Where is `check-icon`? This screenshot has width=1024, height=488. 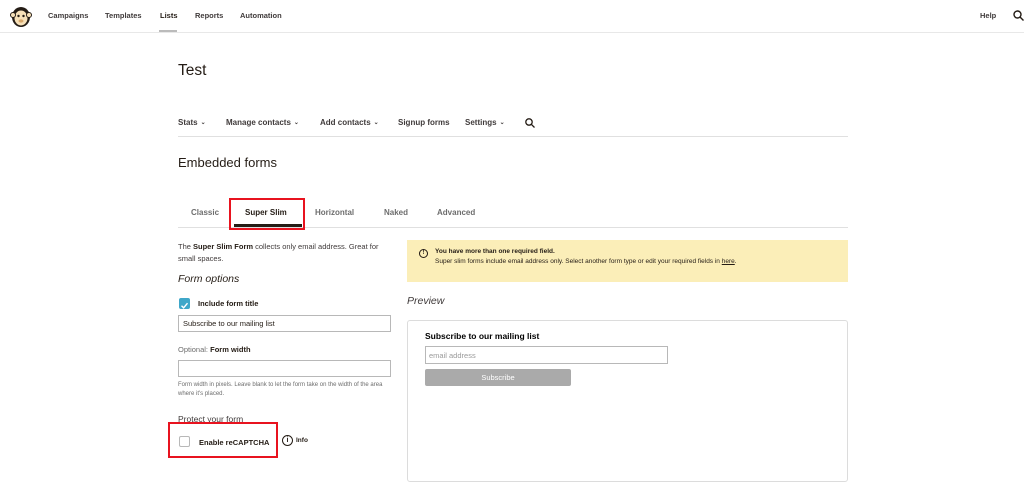
check-icon is located at coordinates (185, 305).